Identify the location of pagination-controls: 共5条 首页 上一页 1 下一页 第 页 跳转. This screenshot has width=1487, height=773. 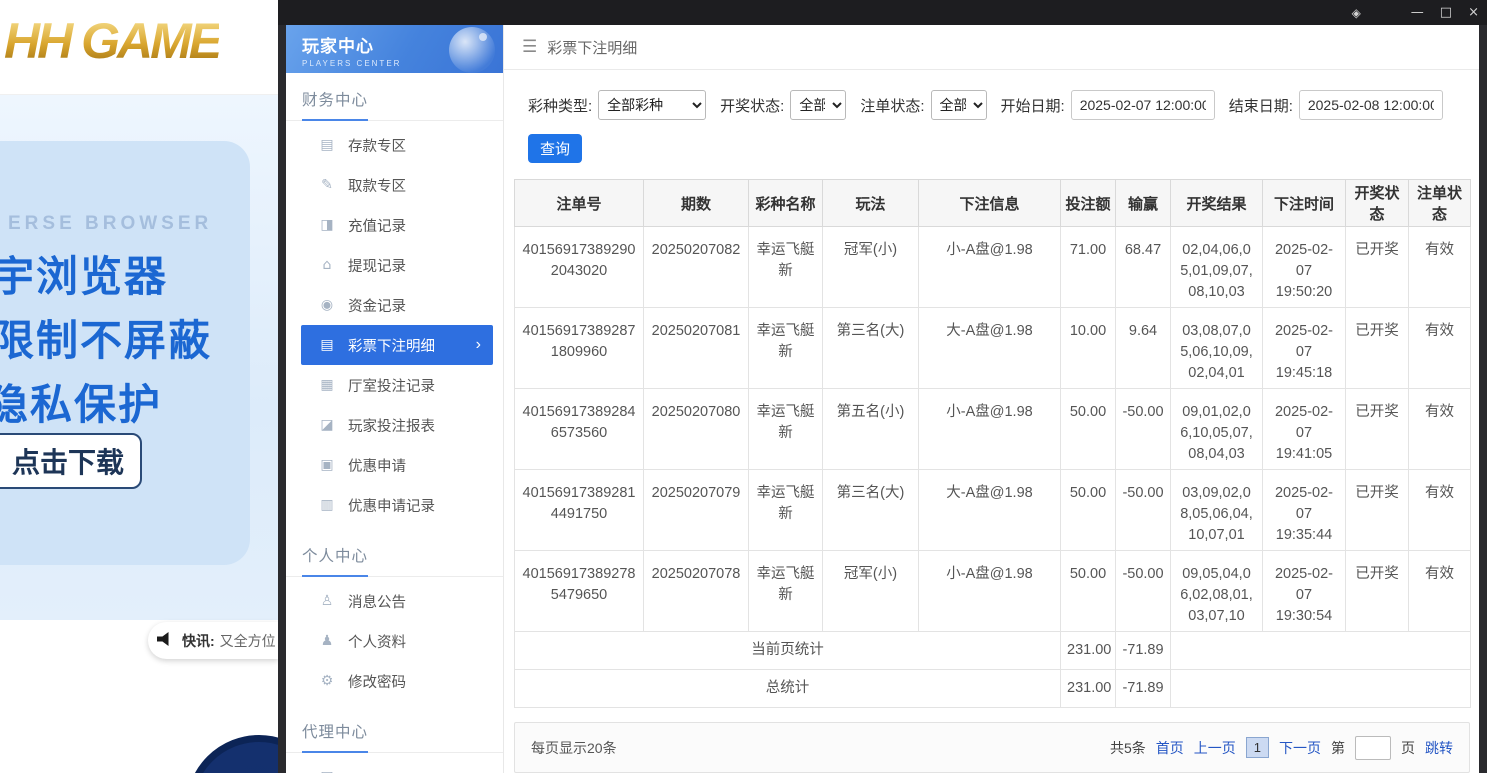
(1281, 747).